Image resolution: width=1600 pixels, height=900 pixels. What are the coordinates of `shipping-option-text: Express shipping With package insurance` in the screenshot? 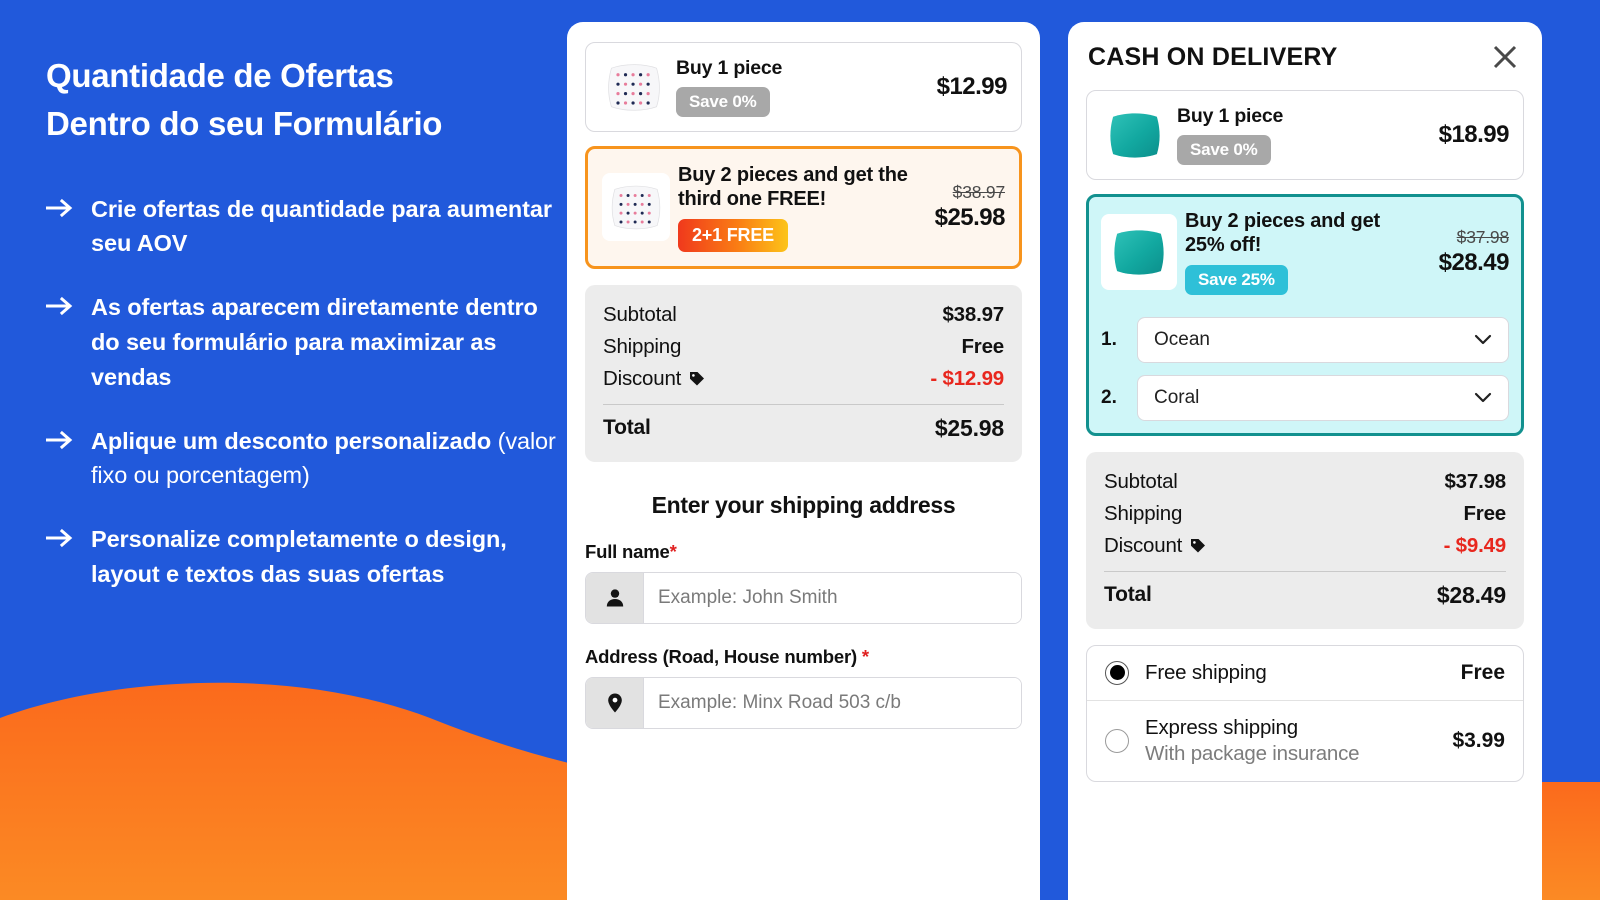 It's located at (1290, 741).